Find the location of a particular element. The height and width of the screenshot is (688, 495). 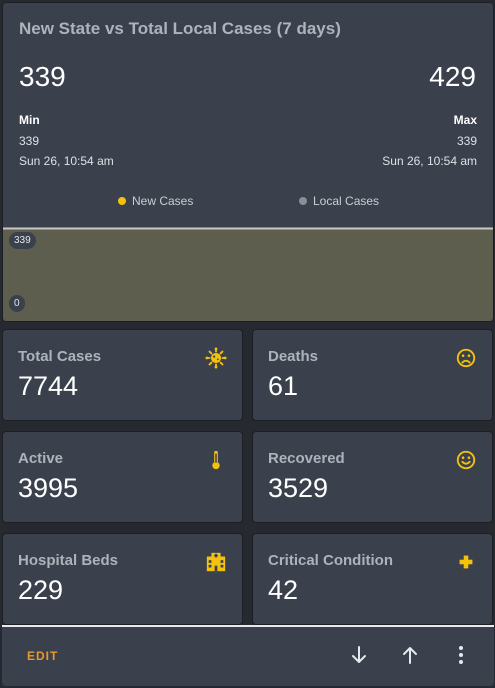

thermometer-icon is located at coordinates (216, 460).